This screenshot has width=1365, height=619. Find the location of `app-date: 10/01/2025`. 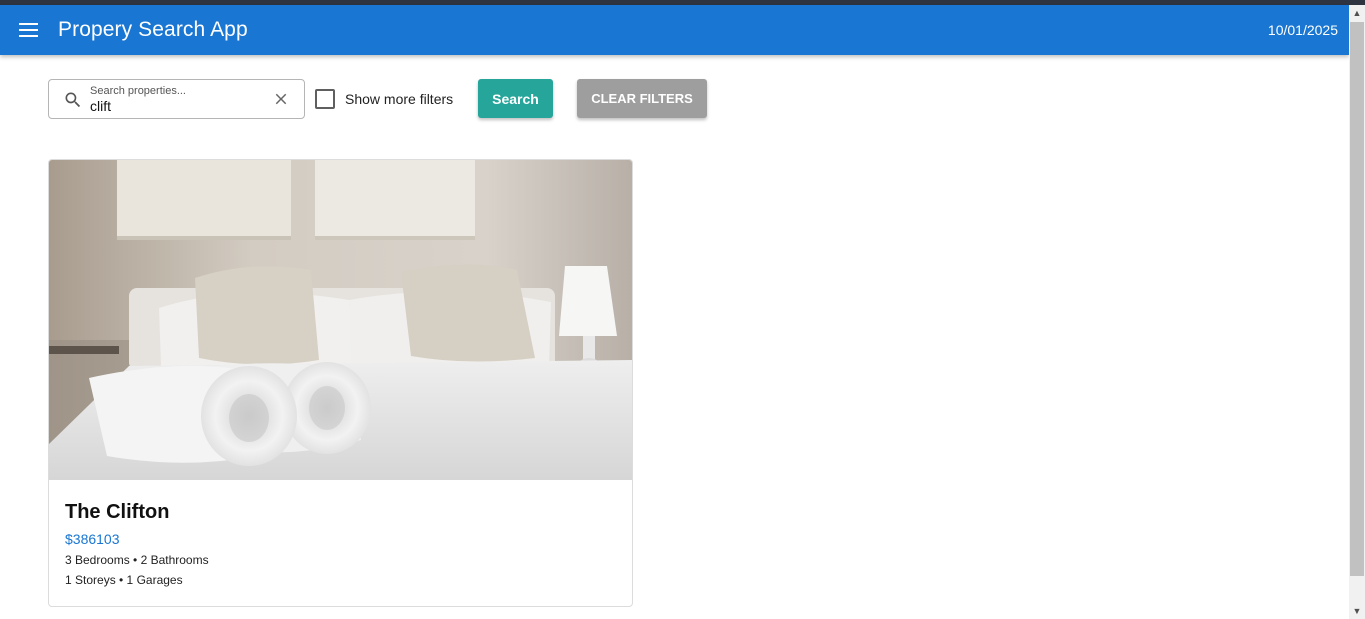

app-date: 10/01/2025 is located at coordinates (1302, 30).